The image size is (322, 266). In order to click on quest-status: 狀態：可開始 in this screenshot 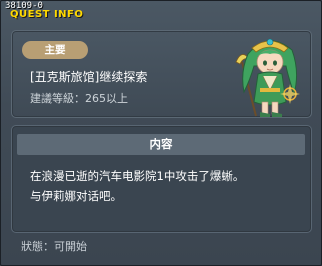, I will do `click(54, 246)`.